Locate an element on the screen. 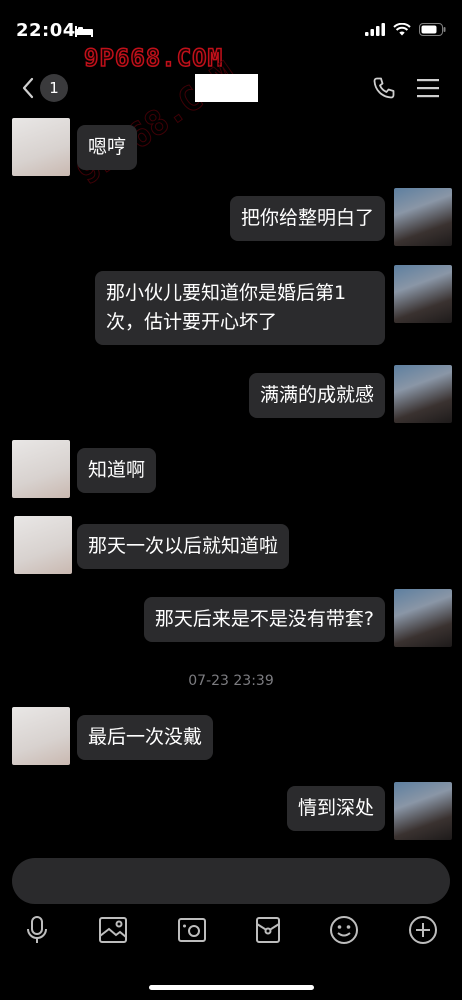  menu-icon is located at coordinates (428, 88).